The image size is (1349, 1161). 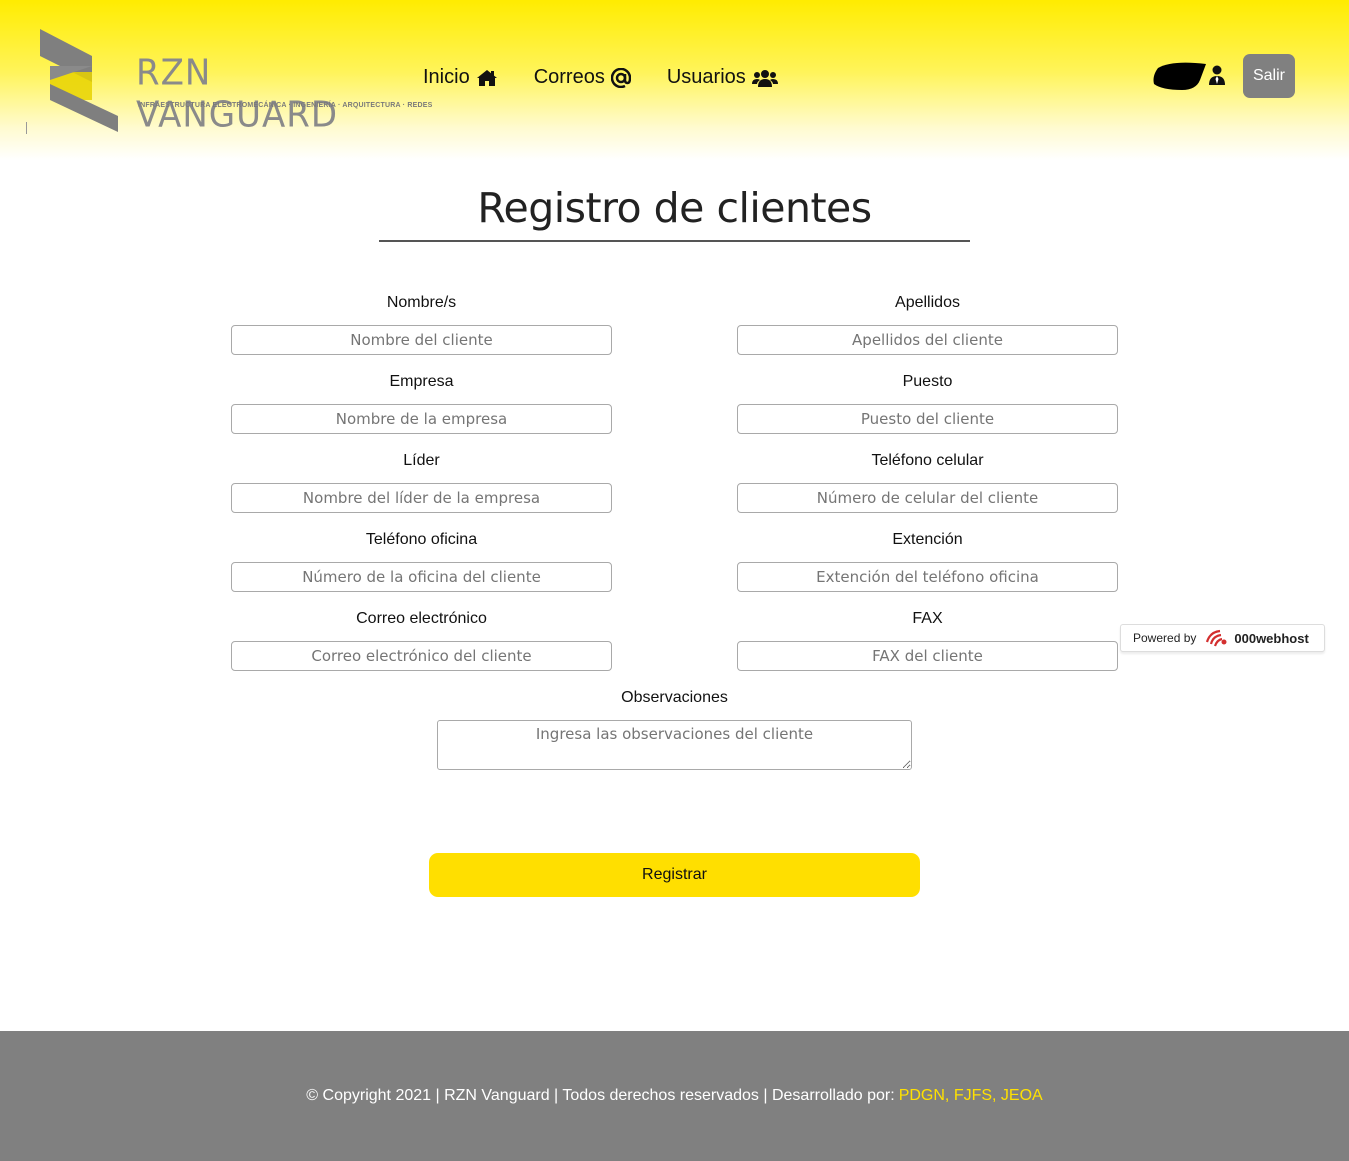 I want to click on lider-input, so click(x=421, y=498).